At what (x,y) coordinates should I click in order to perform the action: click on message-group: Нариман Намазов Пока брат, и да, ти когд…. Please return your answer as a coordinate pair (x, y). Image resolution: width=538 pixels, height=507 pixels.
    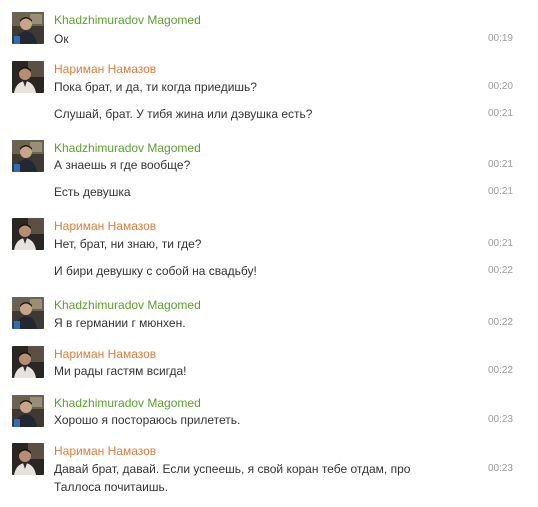
    Looking at the image, I should click on (269, 93).